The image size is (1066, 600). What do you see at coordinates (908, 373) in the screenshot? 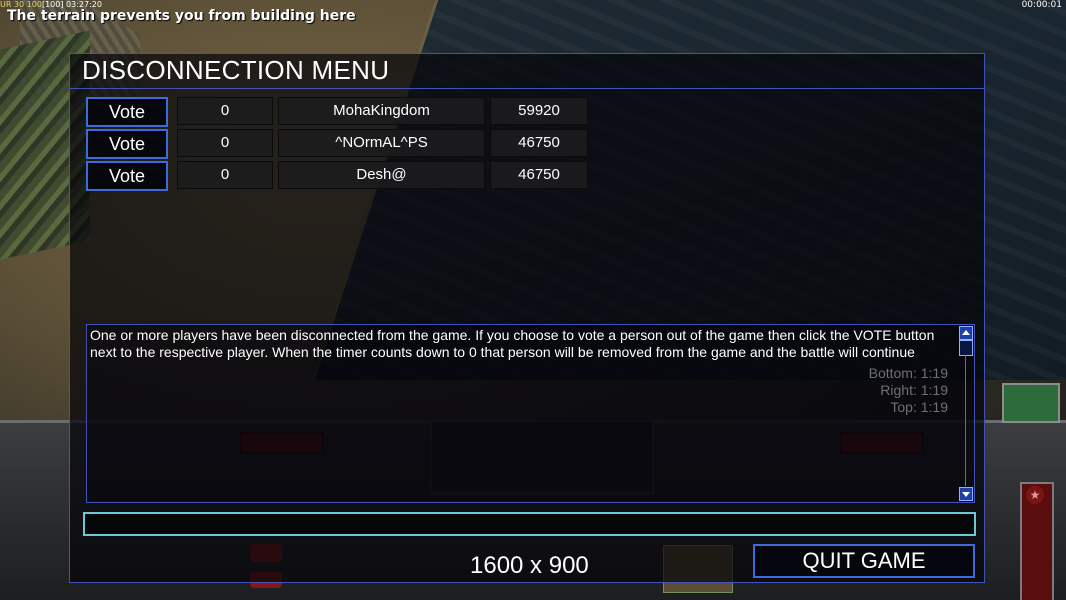
I see `overlay-bottom: Bottom: 1:19` at bounding box center [908, 373].